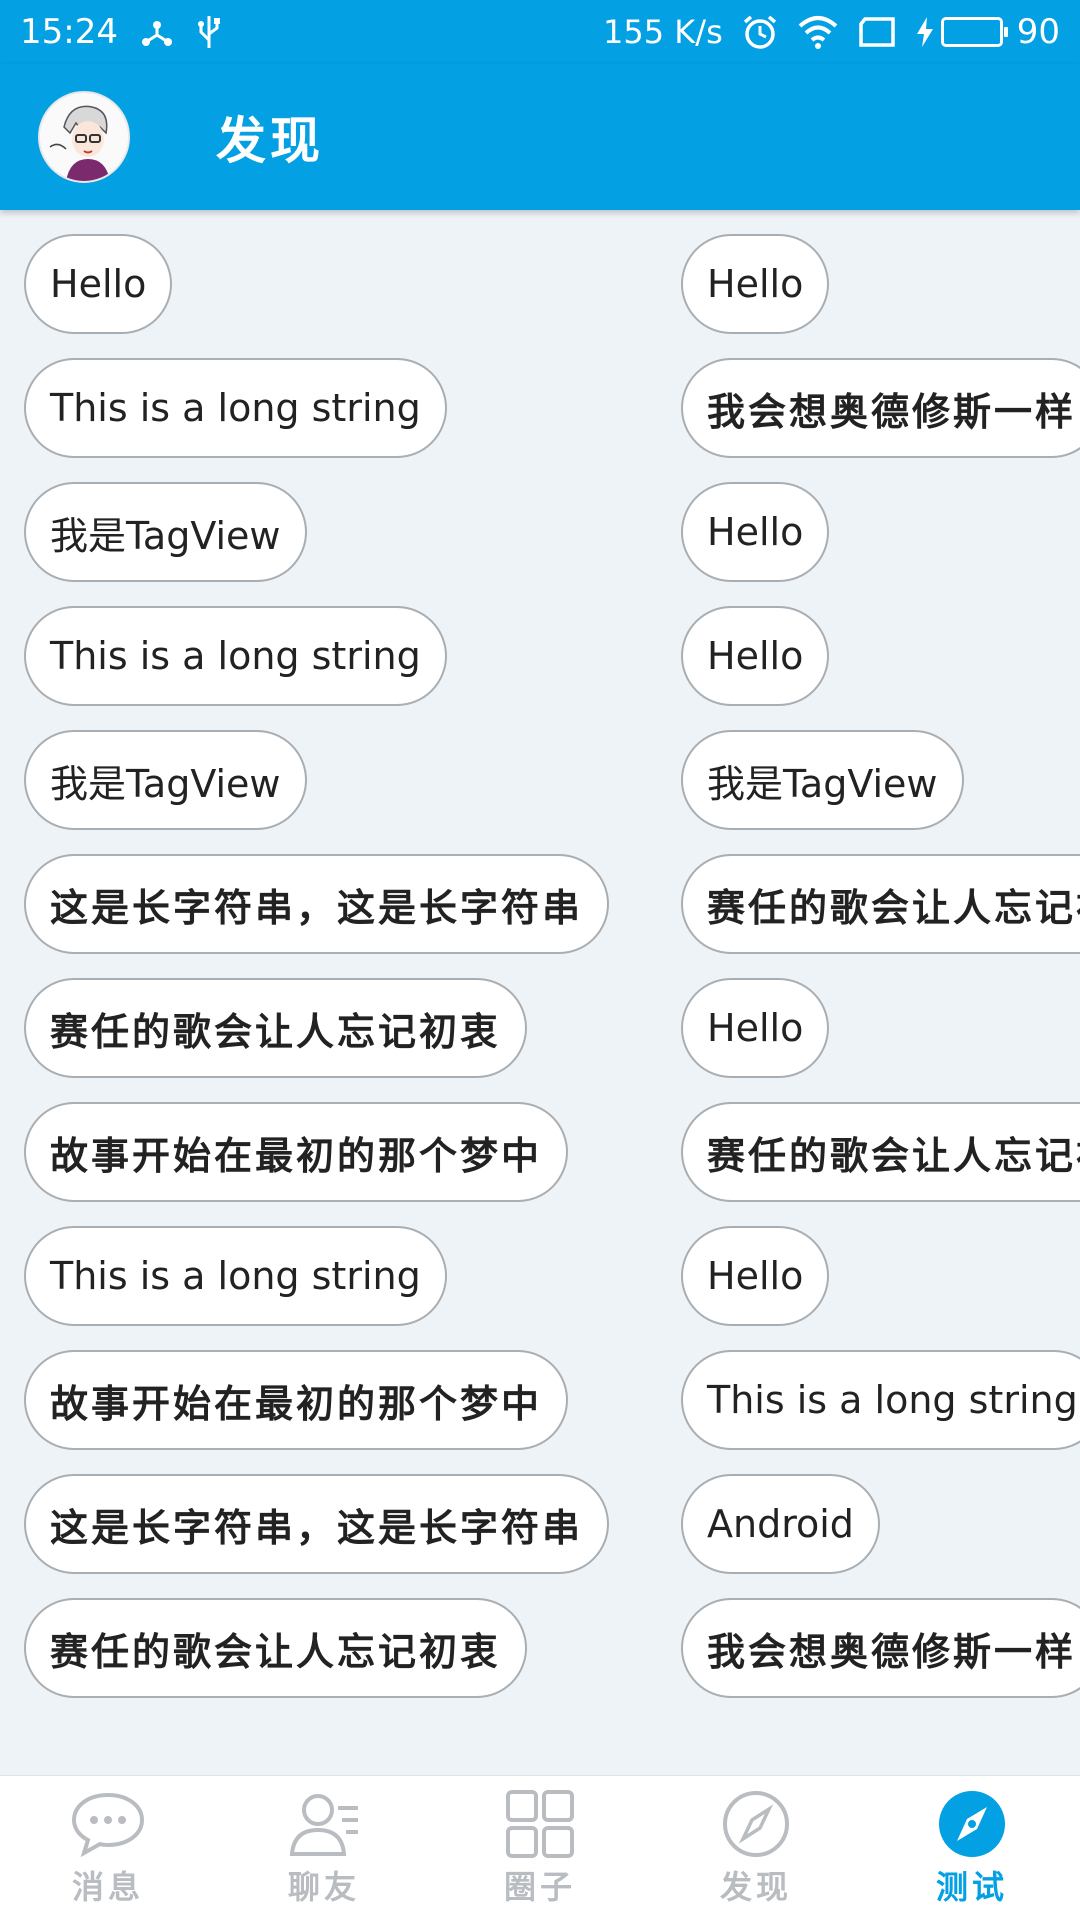 The width and height of the screenshot is (1080, 1920). Describe the element at coordinates (663, 32) in the screenshot. I see `net-speed: 155 K/s` at that location.